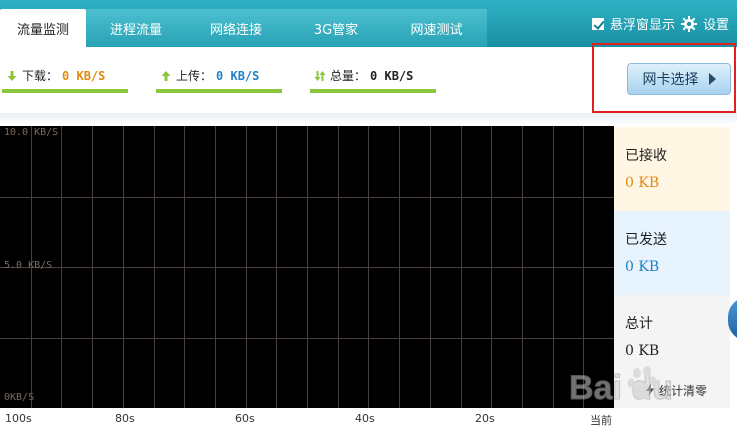 The width and height of the screenshot is (737, 442). What do you see at coordinates (688, 23) in the screenshot?
I see `gear-icon` at bounding box center [688, 23].